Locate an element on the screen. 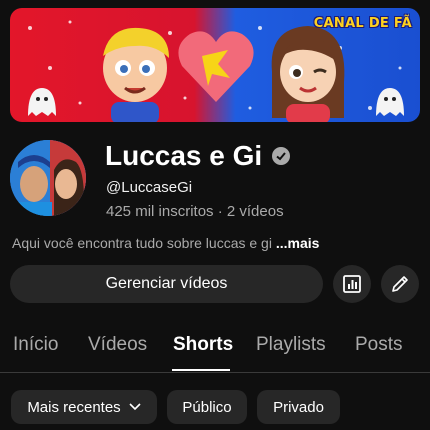 This screenshot has height=430, width=430. active-tab-indicator is located at coordinates (201, 370).